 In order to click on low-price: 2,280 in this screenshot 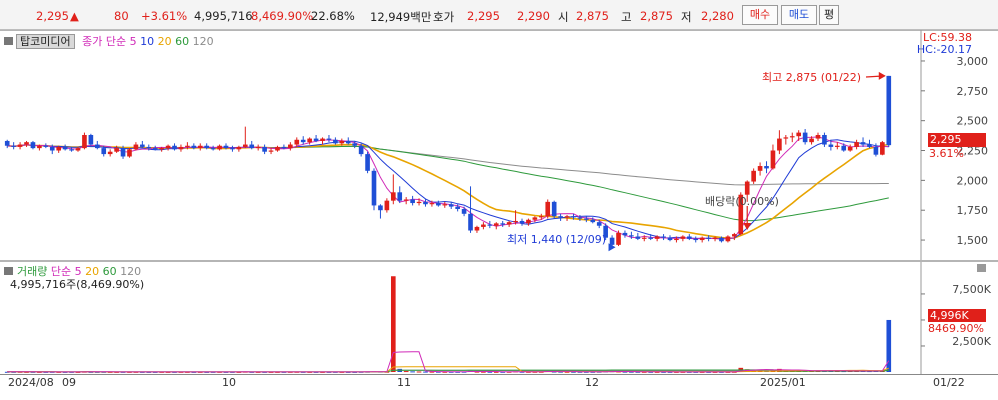, I will do `click(717, 16)`.